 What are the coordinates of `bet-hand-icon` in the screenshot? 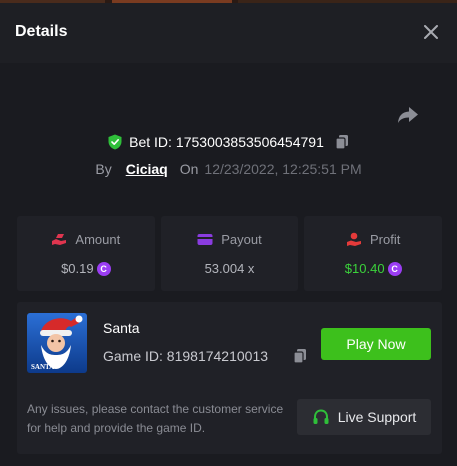 It's located at (59, 239).